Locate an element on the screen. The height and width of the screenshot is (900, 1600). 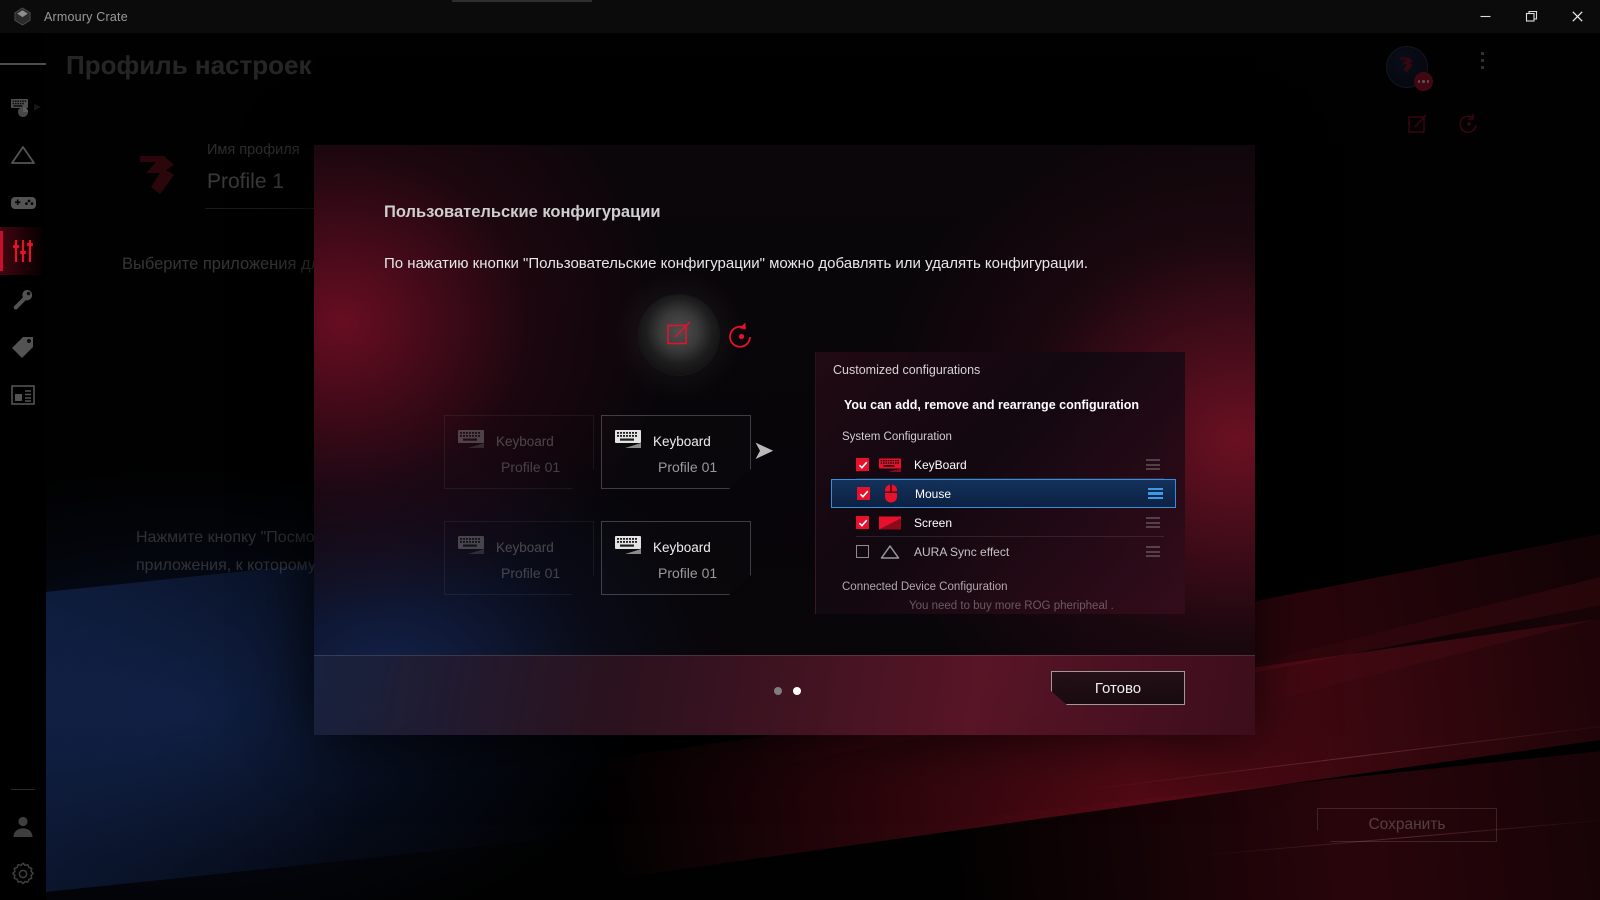
sidebar-item-news is located at coordinates (23, 395).